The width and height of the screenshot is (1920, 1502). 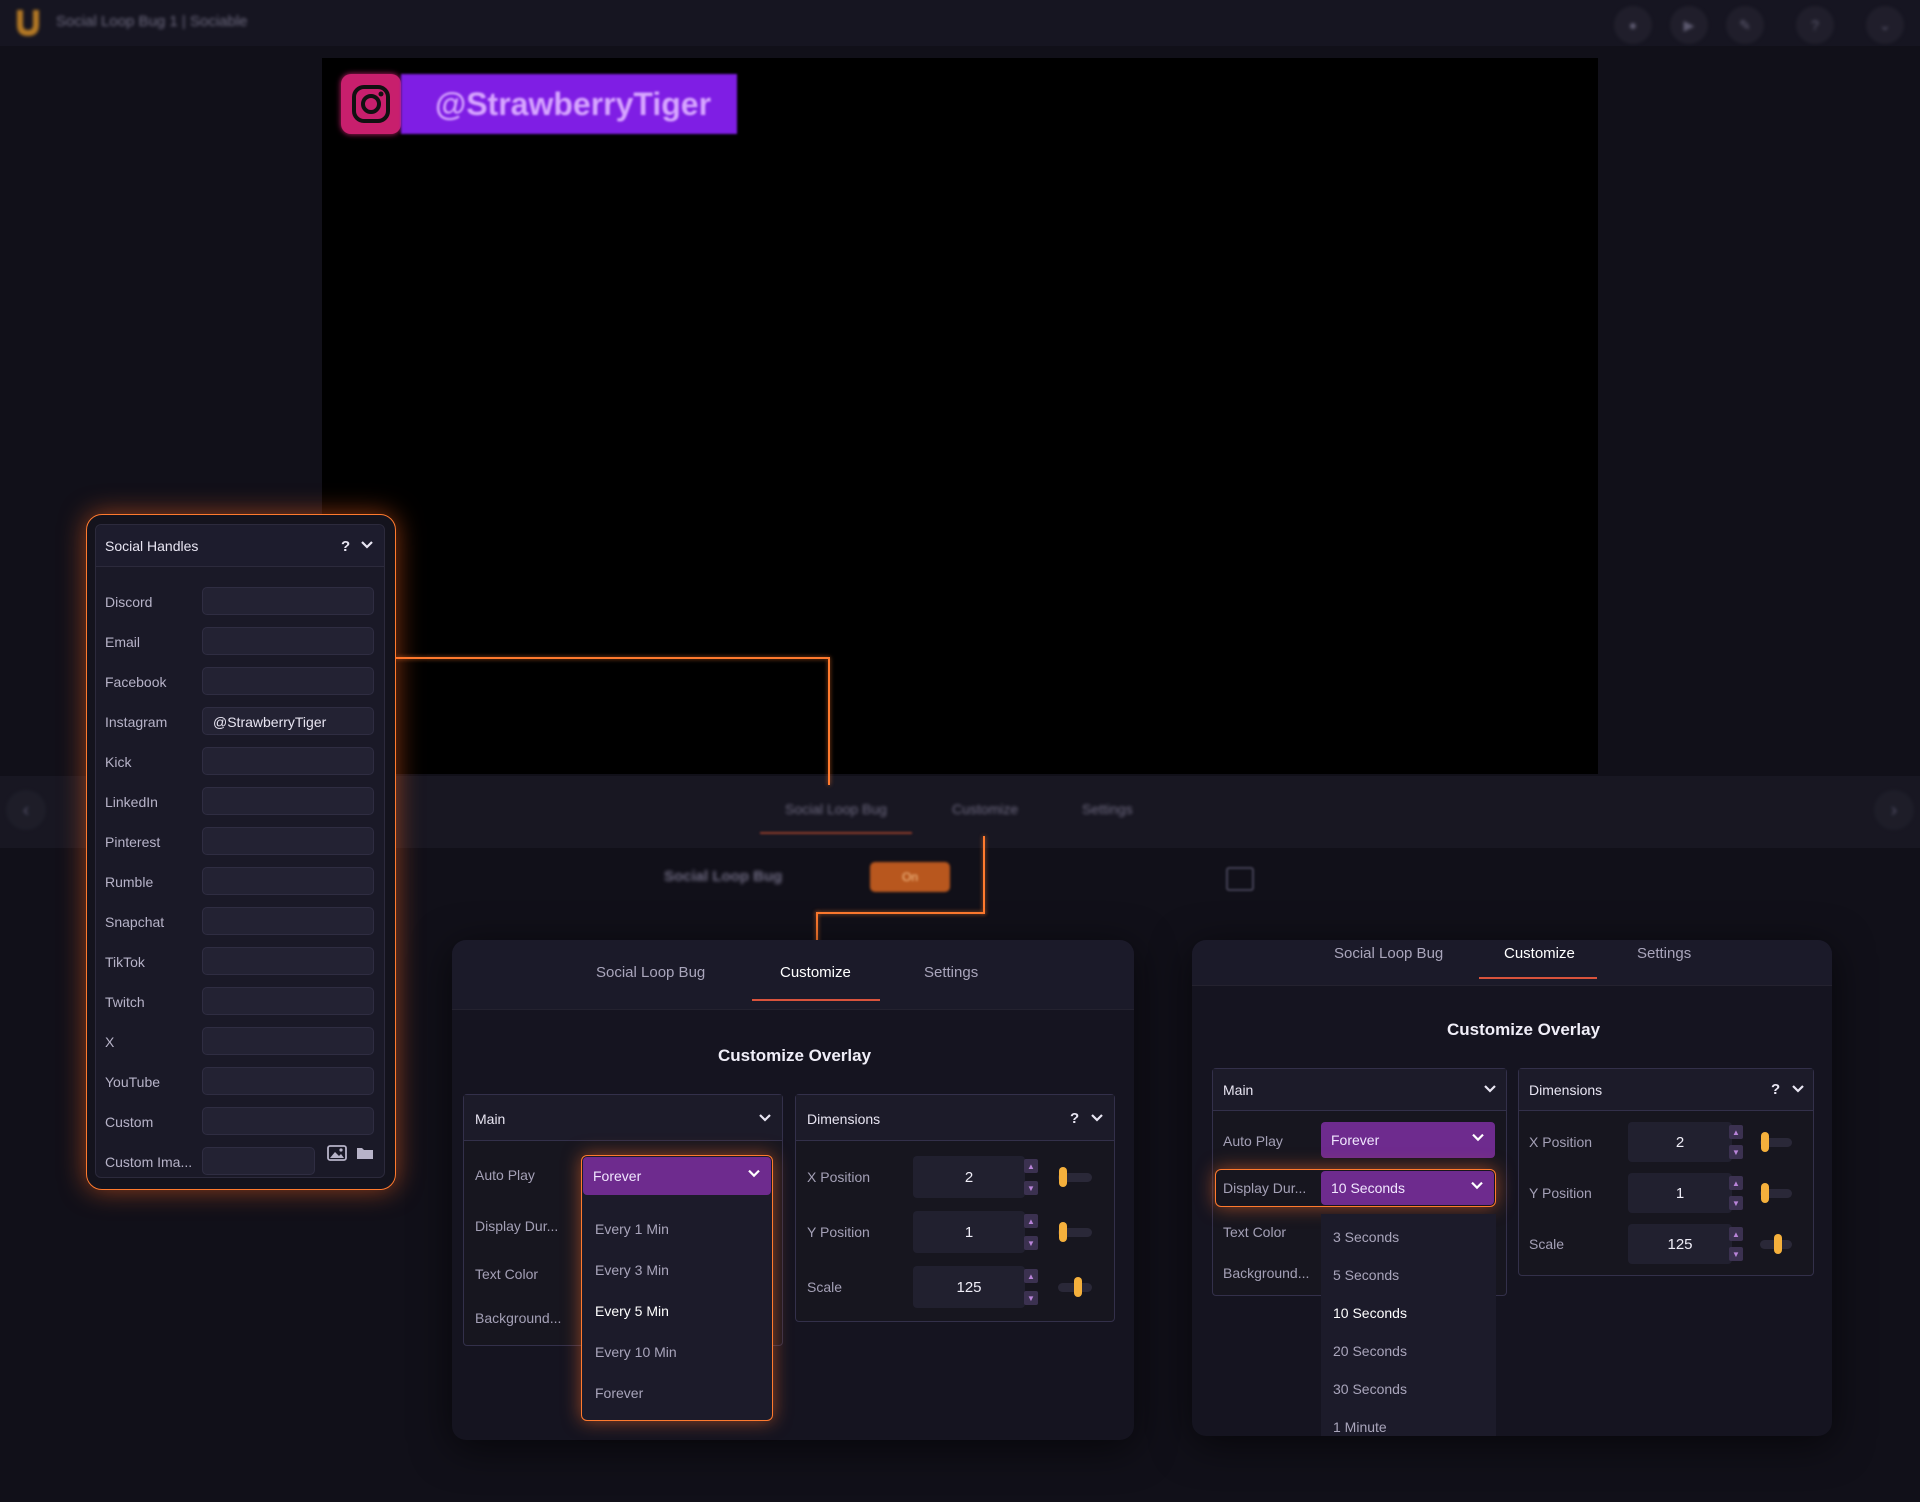 What do you see at coordinates (632, 1229) in the screenshot?
I see `dropdown-option: Every 1 Min` at bounding box center [632, 1229].